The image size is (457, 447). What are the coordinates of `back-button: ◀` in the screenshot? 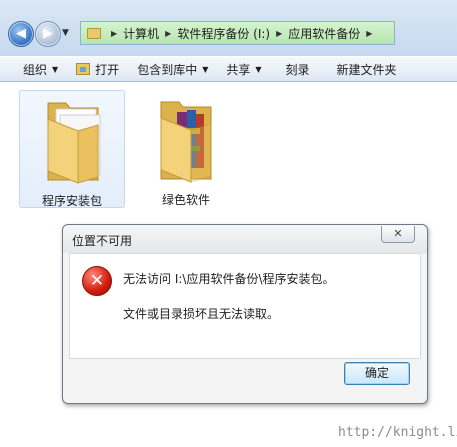 It's located at (21, 34).